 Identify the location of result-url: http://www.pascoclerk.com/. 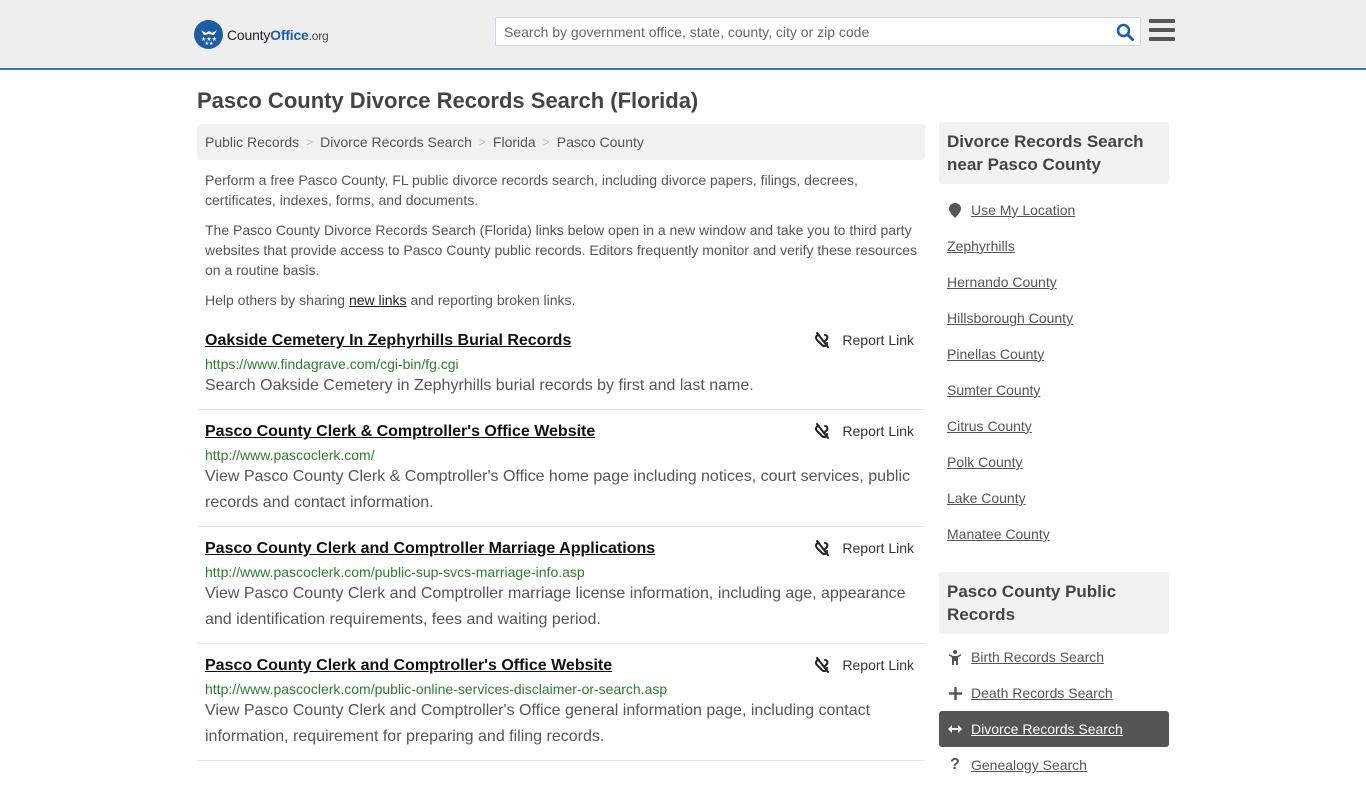
(290, 455).